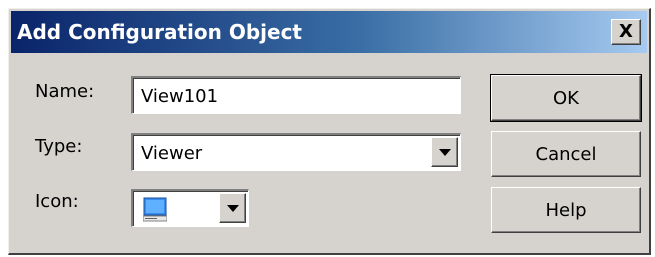 Image resolution: width=655 pixels, height=257 pixels. What do you see at coordinates (172, 153) in the screenshot?
I see `type-value: Viewer` at bounding box center [172, 153].